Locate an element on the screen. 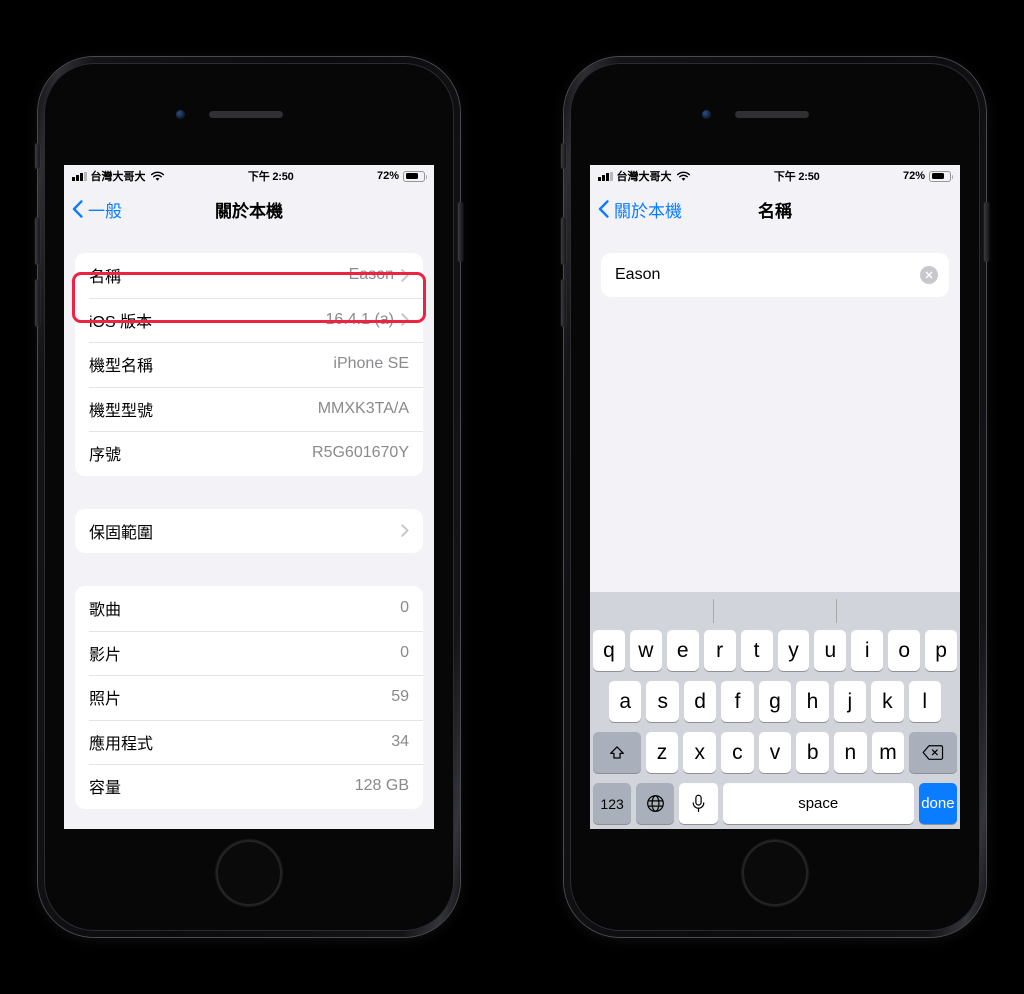  row-value: MMXK3TA/A is located at coordinates (363, 408).